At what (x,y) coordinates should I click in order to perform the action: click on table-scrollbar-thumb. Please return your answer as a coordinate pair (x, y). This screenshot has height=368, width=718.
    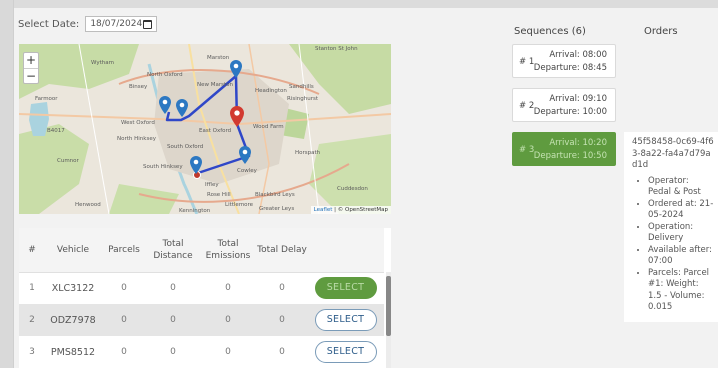
    Looking at the image, I should click on (388, 306).